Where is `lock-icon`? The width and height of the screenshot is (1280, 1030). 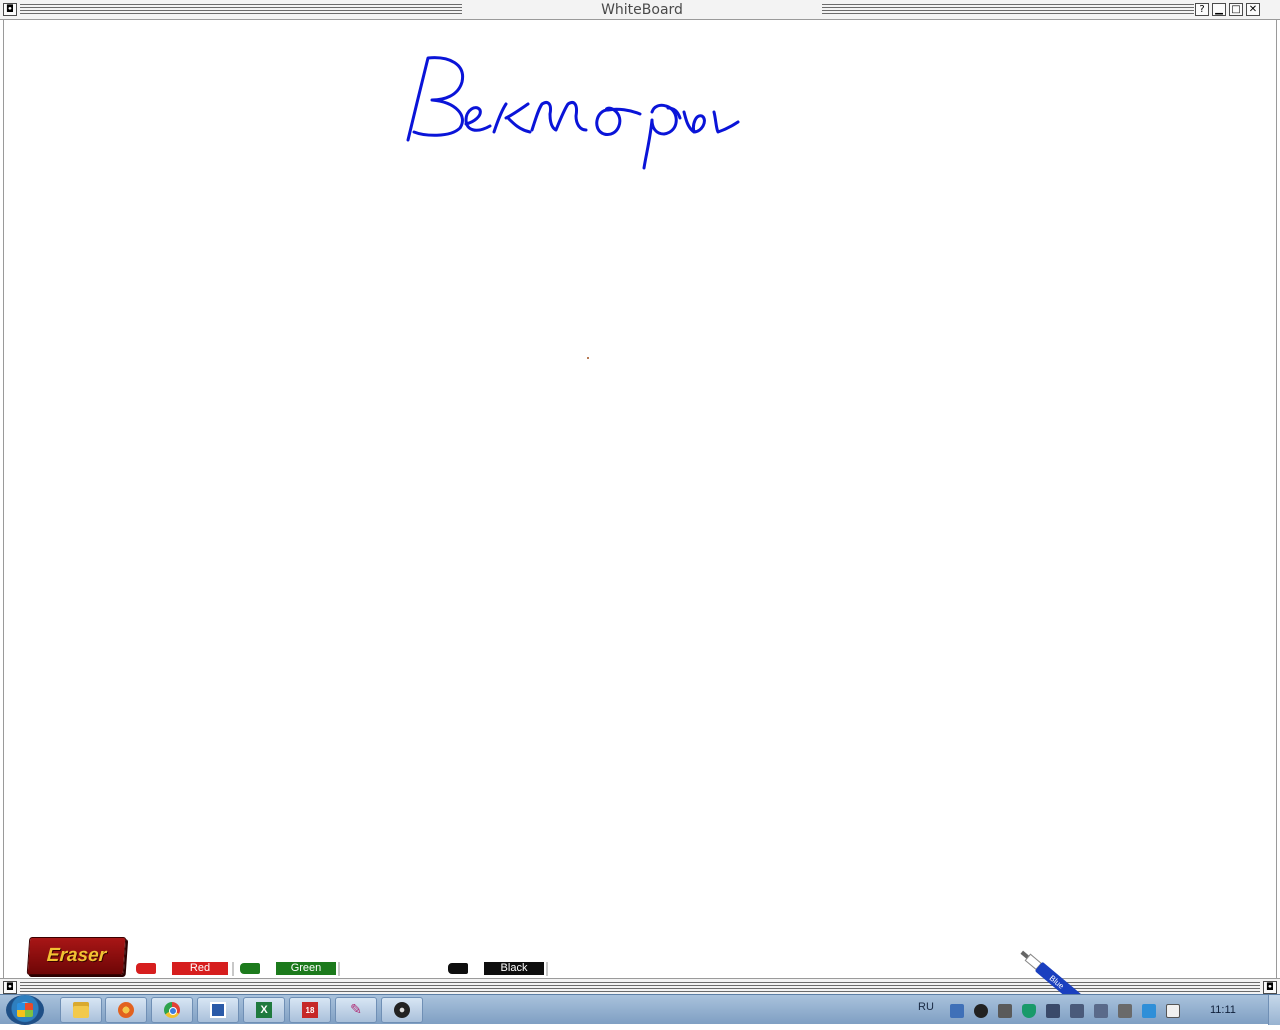
lock-icon is located at coordinates (1005, 1011).